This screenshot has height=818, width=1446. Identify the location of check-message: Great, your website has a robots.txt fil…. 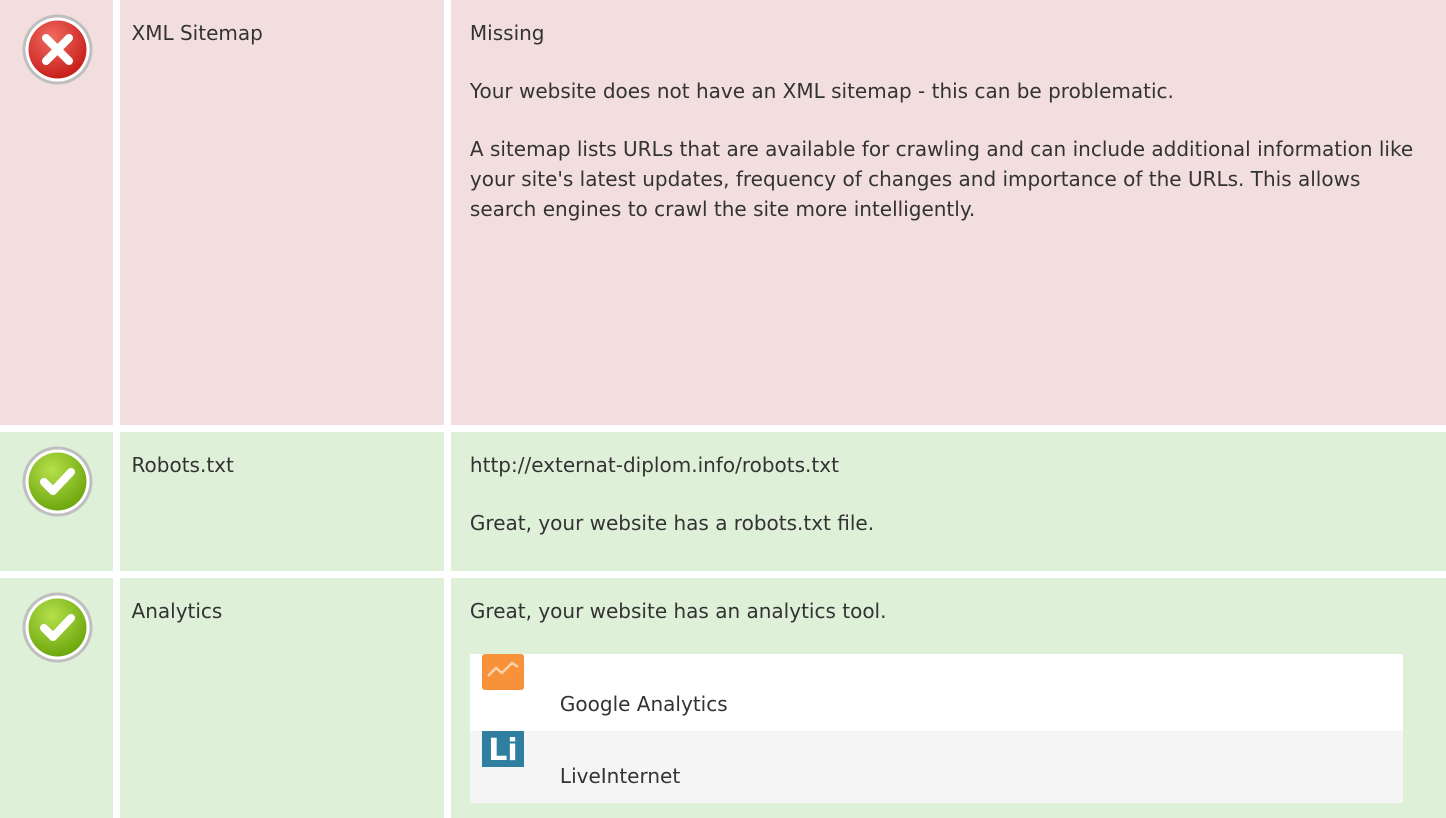
(672, 523).